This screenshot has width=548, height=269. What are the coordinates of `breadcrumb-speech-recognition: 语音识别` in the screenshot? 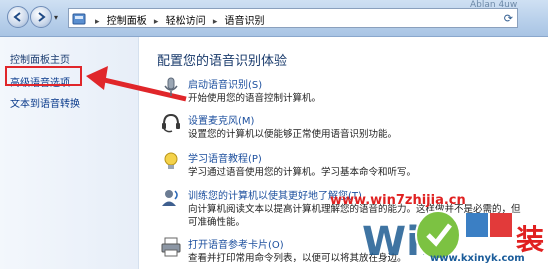 It's located at (245, 21).